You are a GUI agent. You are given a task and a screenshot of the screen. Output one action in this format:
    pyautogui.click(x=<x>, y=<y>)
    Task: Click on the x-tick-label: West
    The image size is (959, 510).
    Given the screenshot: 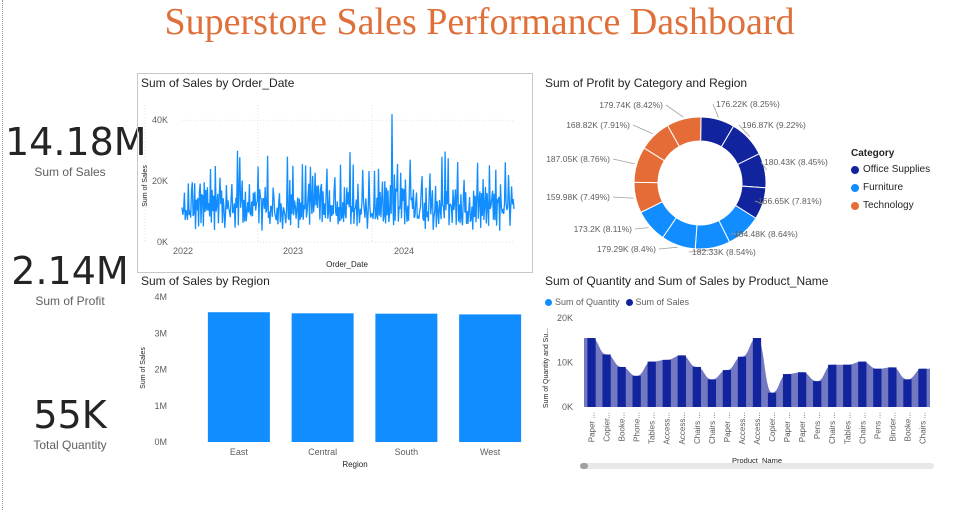 What is the action you would take?
    pyautogui.click(x=490, y=452)
    